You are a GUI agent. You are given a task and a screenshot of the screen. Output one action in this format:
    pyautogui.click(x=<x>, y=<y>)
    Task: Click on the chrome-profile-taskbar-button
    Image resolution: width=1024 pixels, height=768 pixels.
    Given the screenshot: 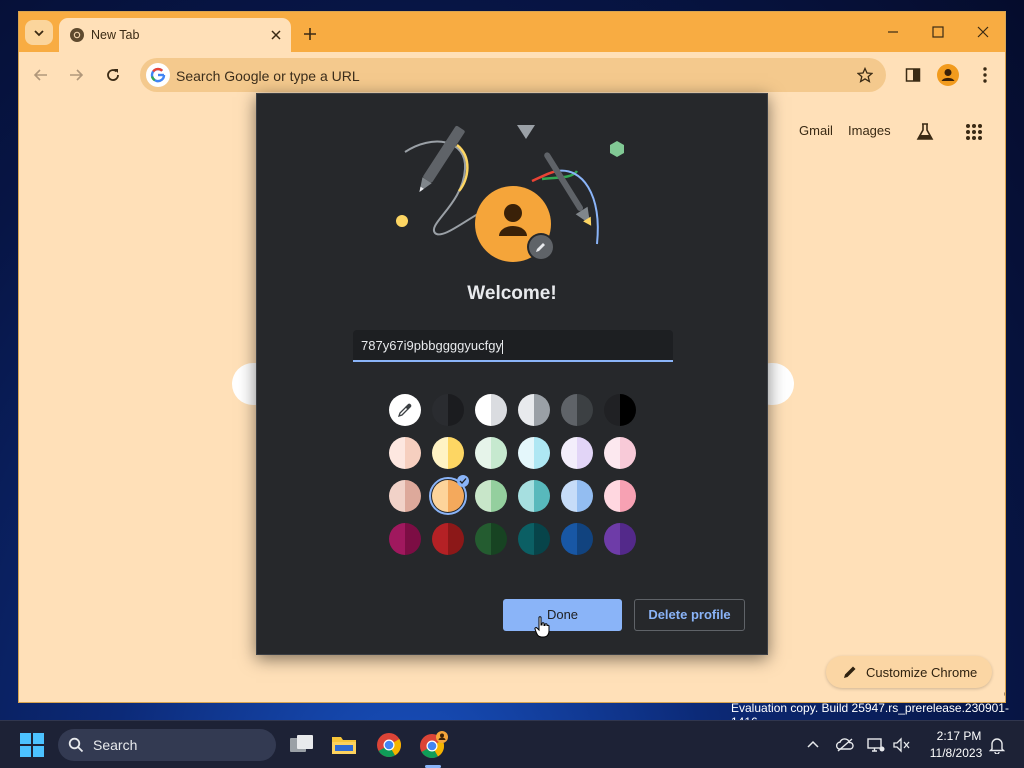 What is the action you would take?
    pyautogui.click(x=433, y=745)
    